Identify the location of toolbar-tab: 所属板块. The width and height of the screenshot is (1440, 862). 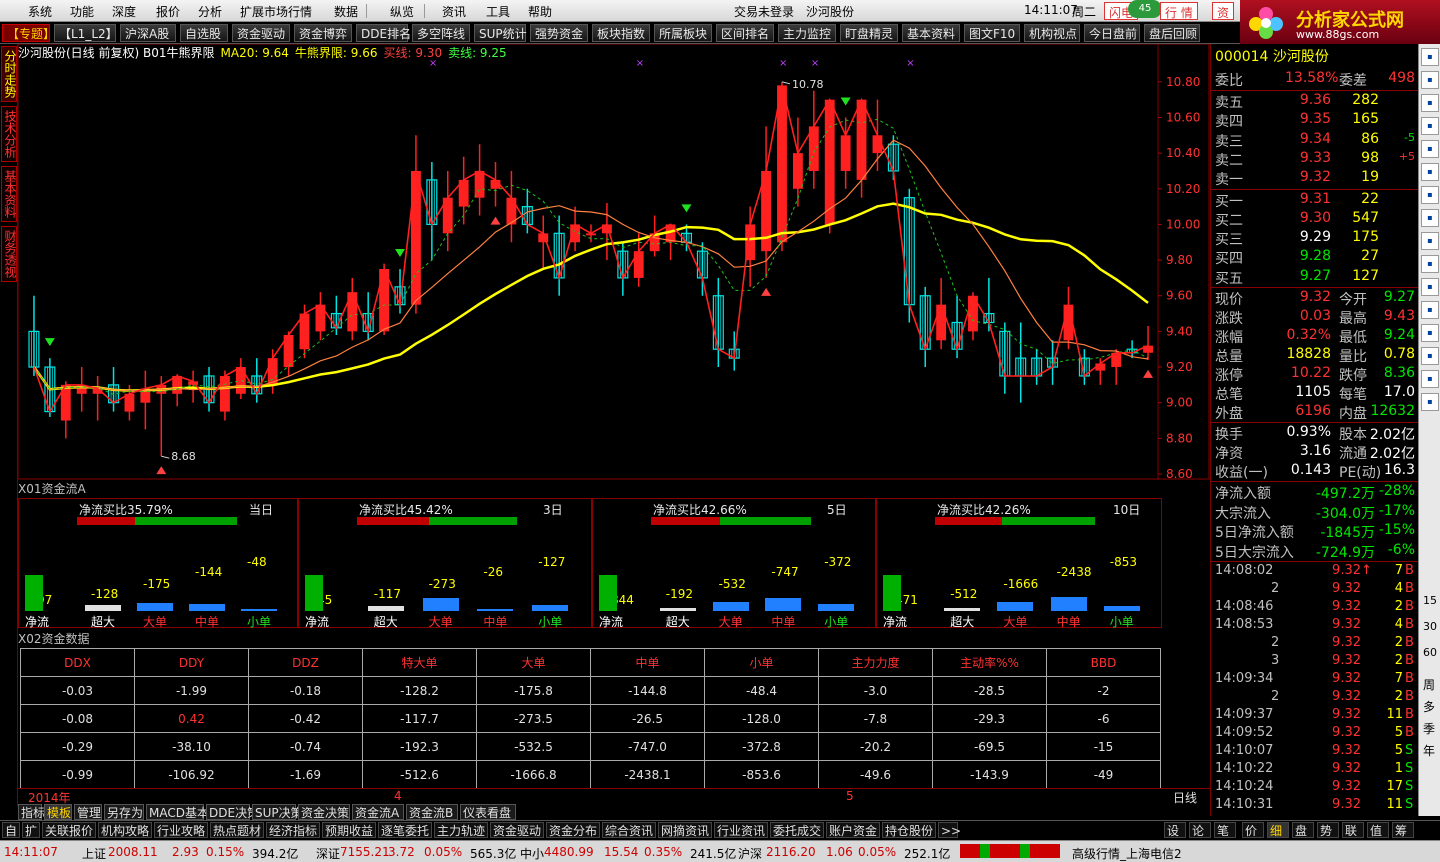
(683, 33).